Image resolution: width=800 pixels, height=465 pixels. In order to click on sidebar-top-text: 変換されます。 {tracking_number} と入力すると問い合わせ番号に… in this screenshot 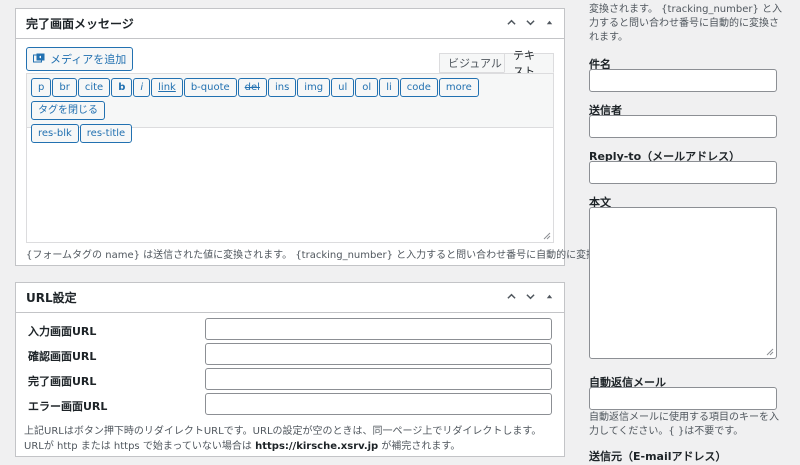, I will do `click(686, 23)`.